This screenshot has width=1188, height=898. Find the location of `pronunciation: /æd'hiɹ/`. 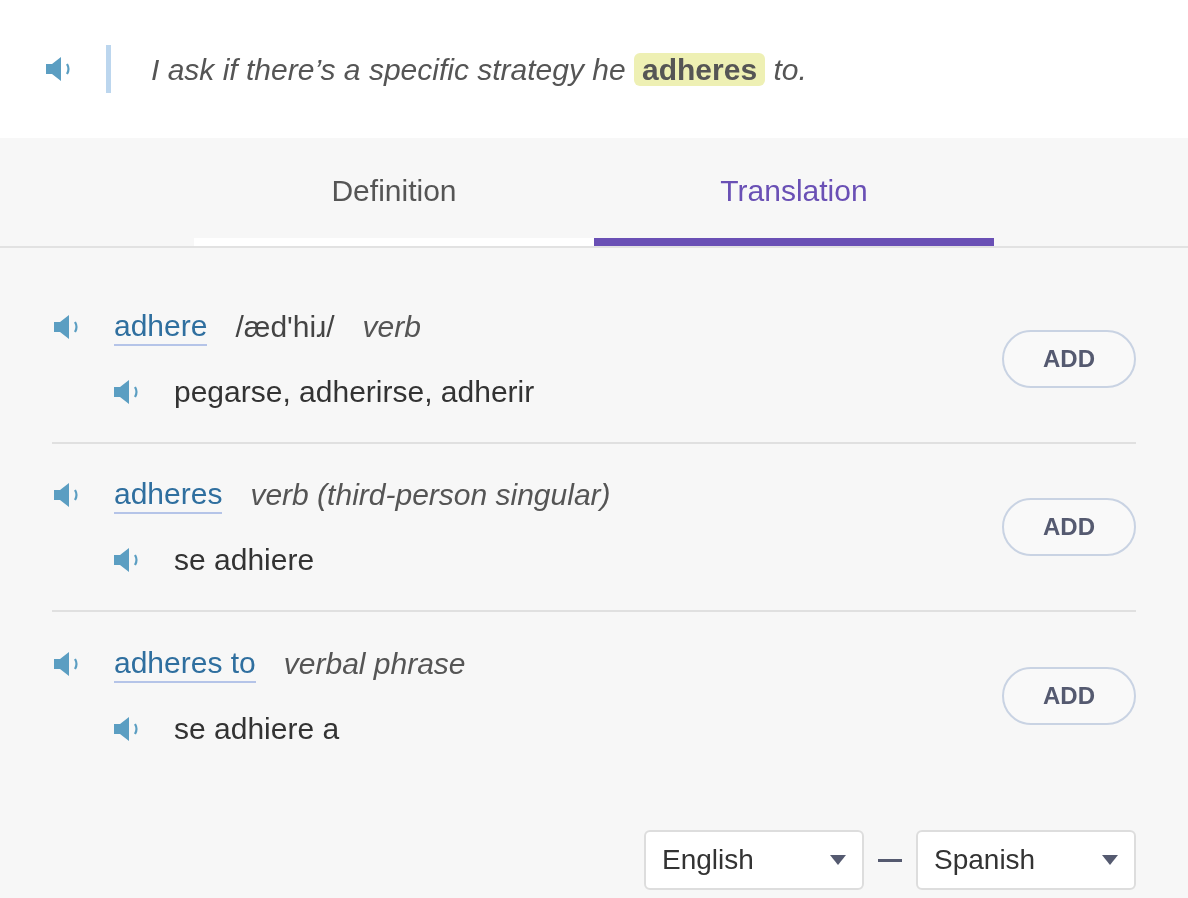

pronunciation: /æd'hiɹ/ is located at coordinates (285, 327).